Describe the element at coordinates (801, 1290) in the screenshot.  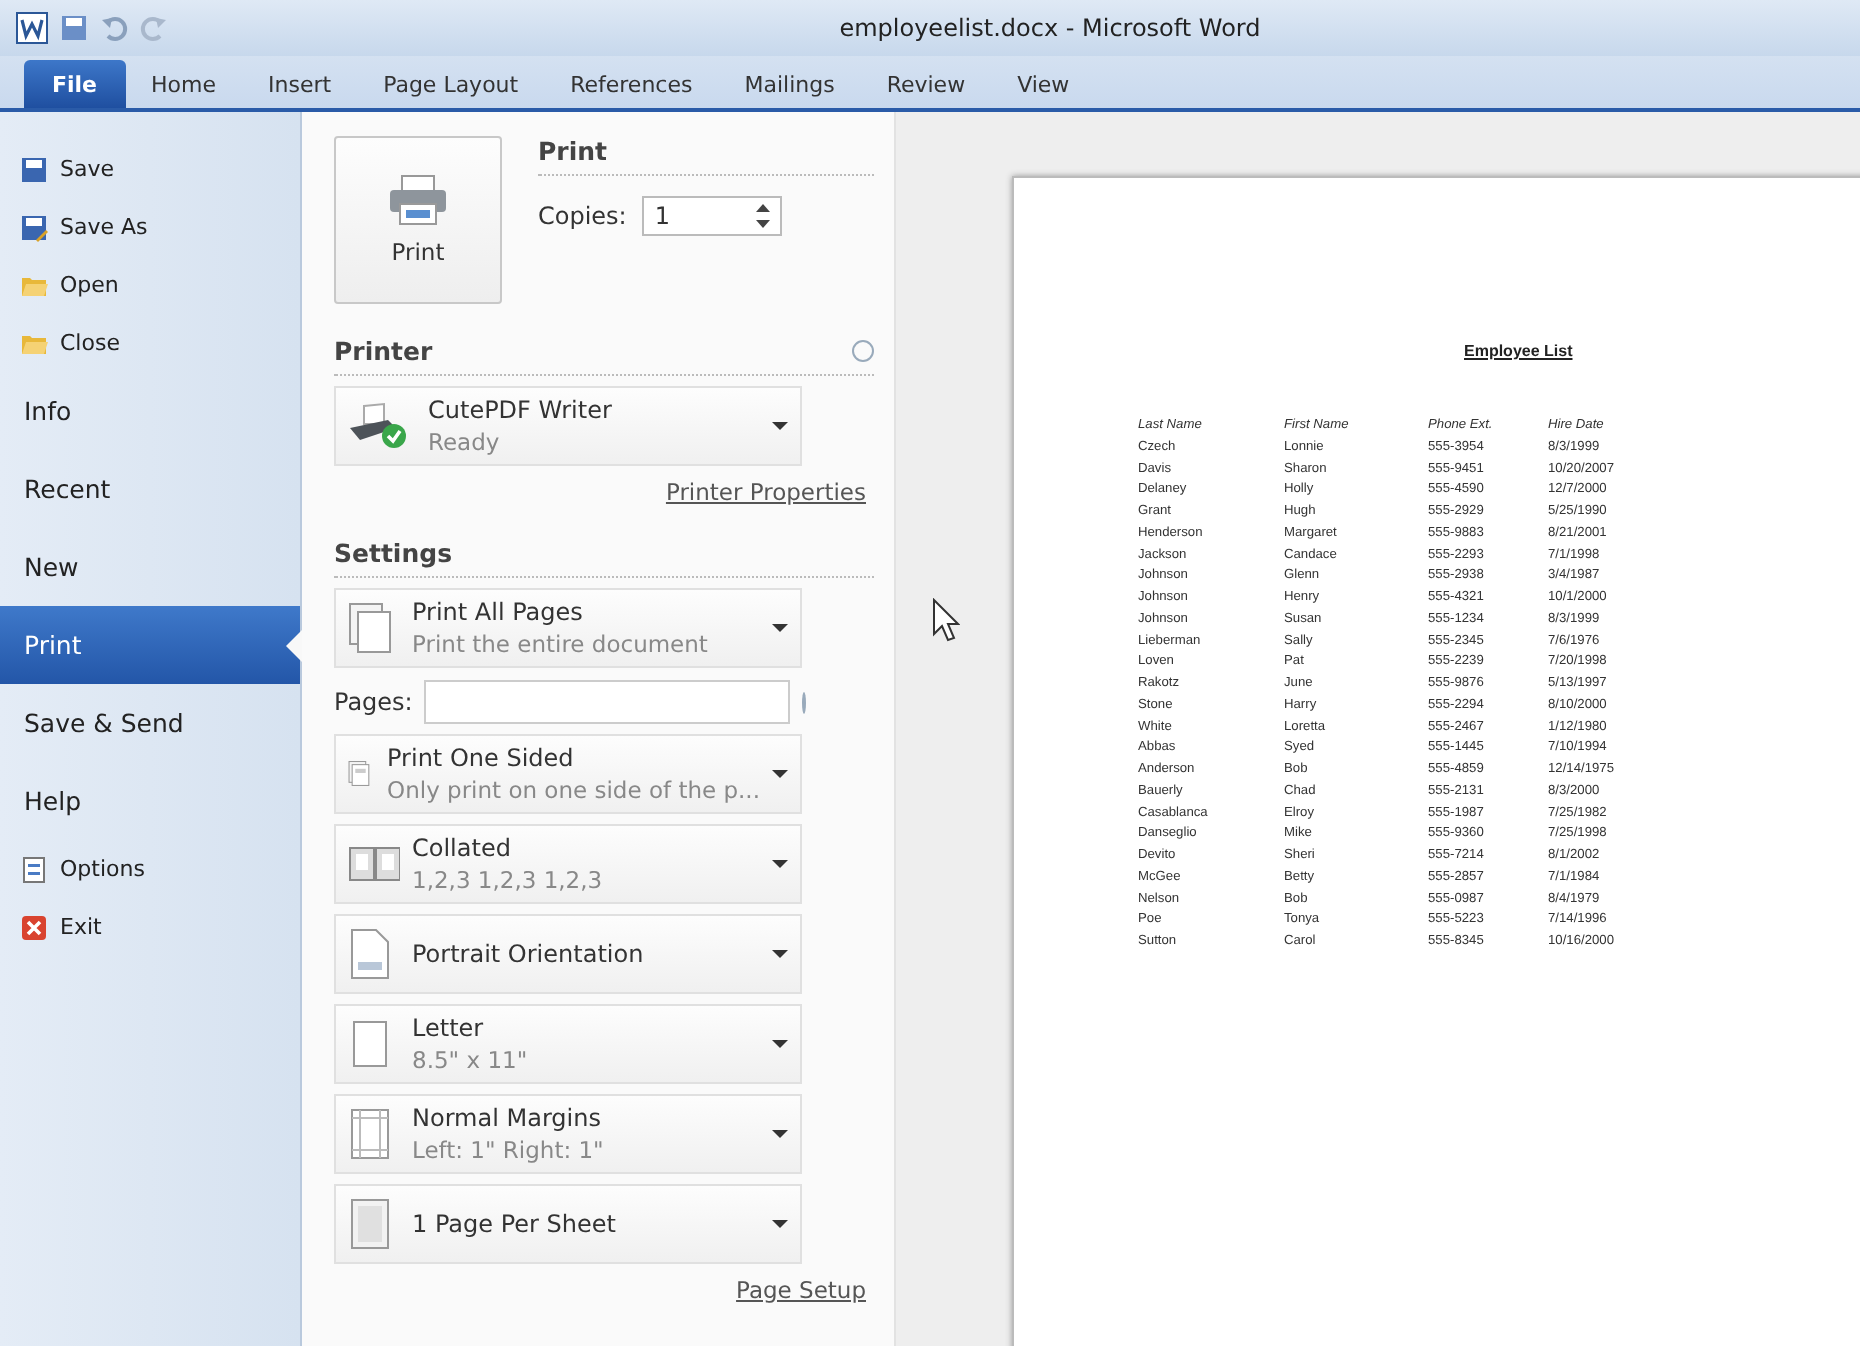
I see `page-setup-link: Page Setup` at that location.